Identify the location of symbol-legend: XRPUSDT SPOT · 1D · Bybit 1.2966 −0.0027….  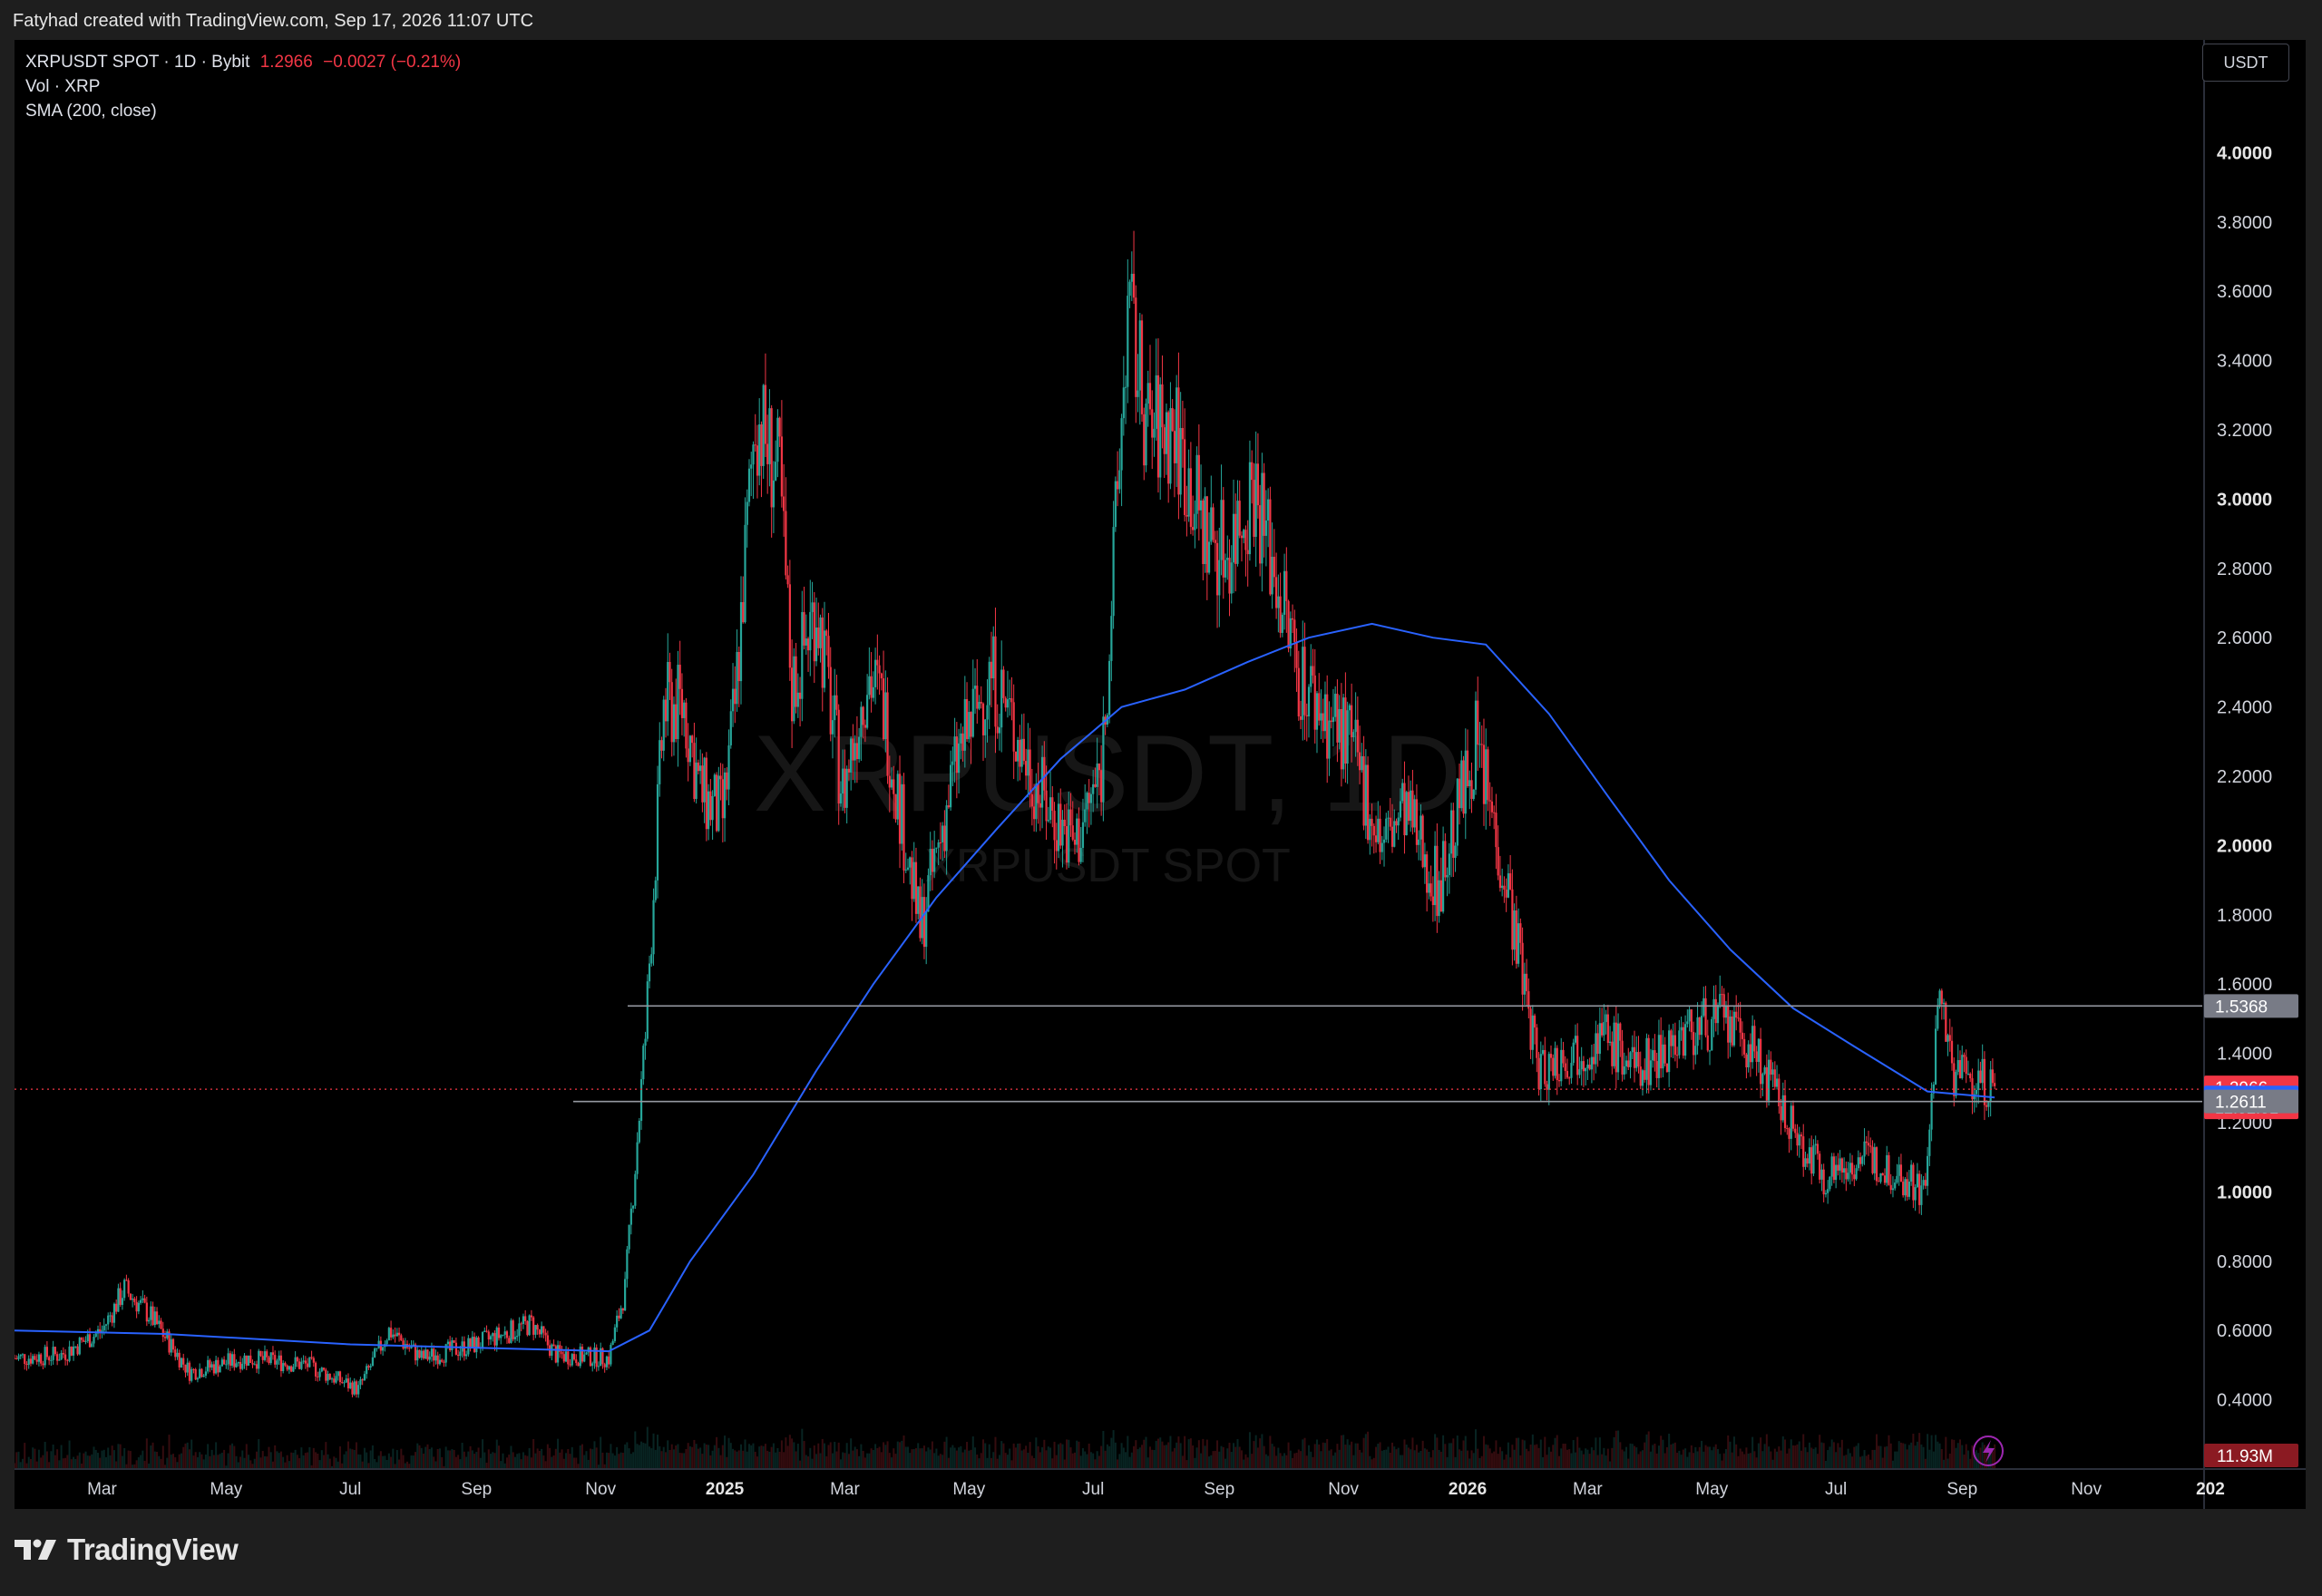
(243, 63).